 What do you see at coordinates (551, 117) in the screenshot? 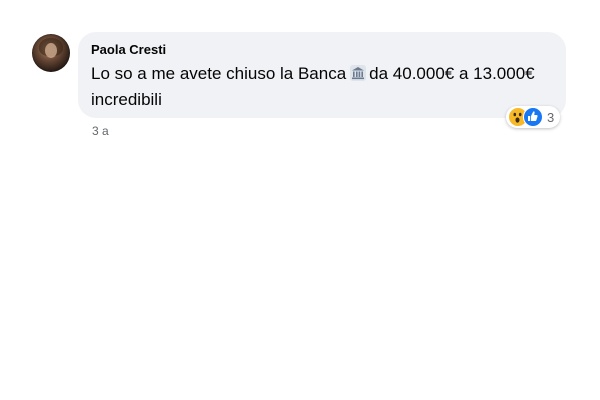
I see `reaction-count: 3` at bounding box center [551, 117].